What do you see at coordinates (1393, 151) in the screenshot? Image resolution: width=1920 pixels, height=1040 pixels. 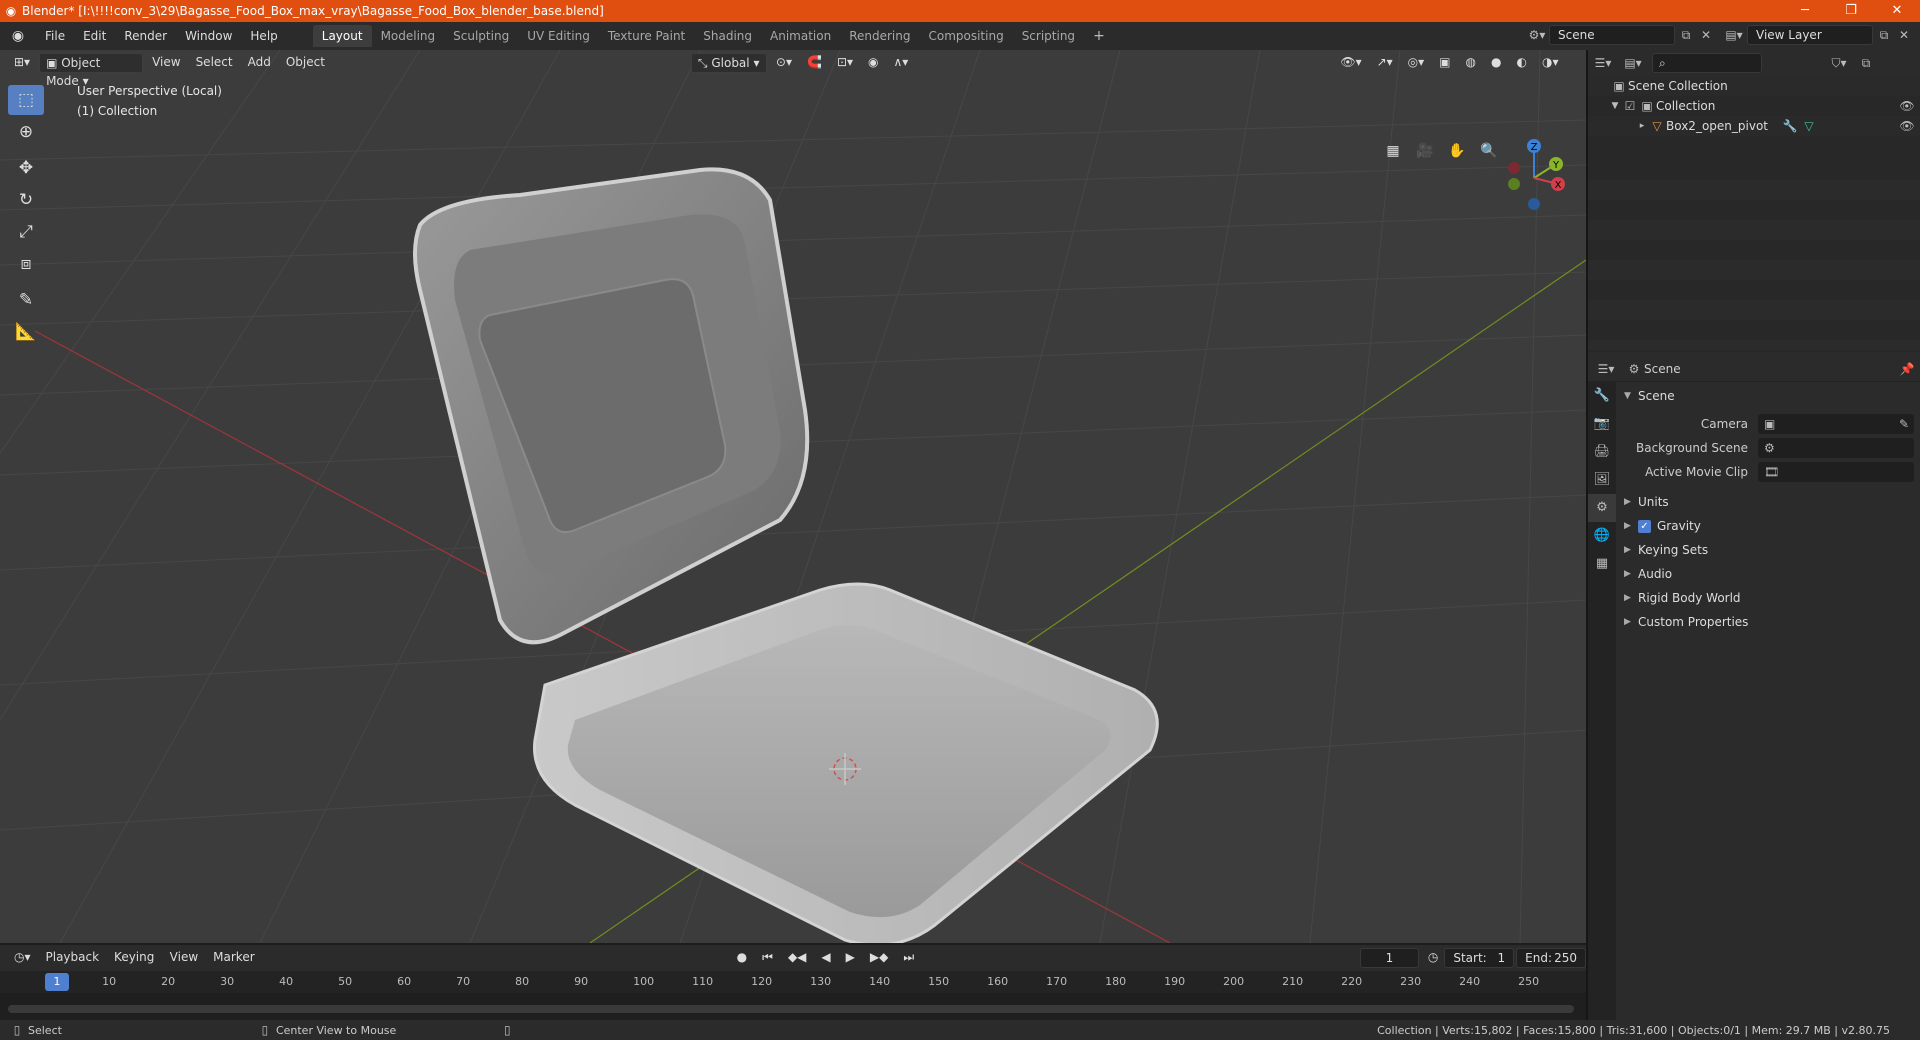 I see `toggle-grid-icon: ▦` at bounding box center [1393, 151].